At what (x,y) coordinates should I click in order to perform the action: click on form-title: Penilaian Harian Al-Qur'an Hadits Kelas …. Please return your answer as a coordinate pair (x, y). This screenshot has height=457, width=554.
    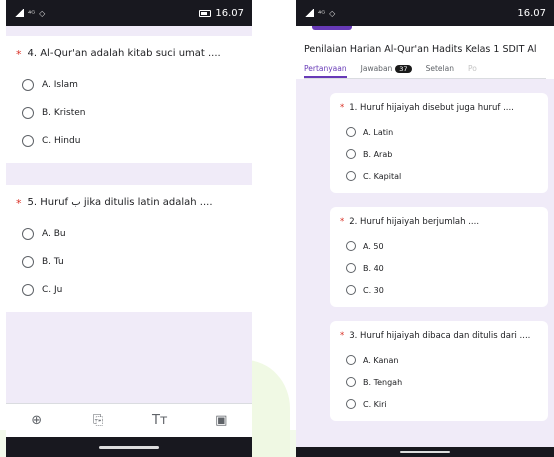
    Looking at the image, I should click on (420, 49).